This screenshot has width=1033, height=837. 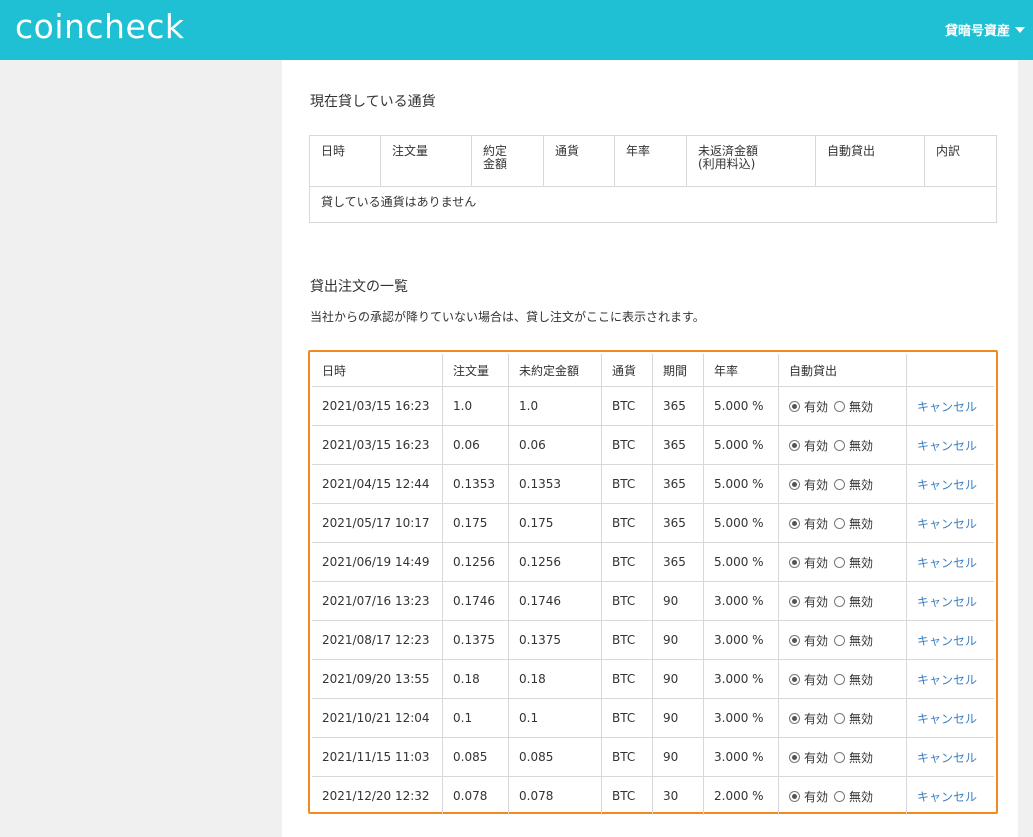 What do you see at coordinates (377, 795) in the screenshot?
I see `cell-datetime: 2021/12/20 12:32` at bounding box center [377, 795].